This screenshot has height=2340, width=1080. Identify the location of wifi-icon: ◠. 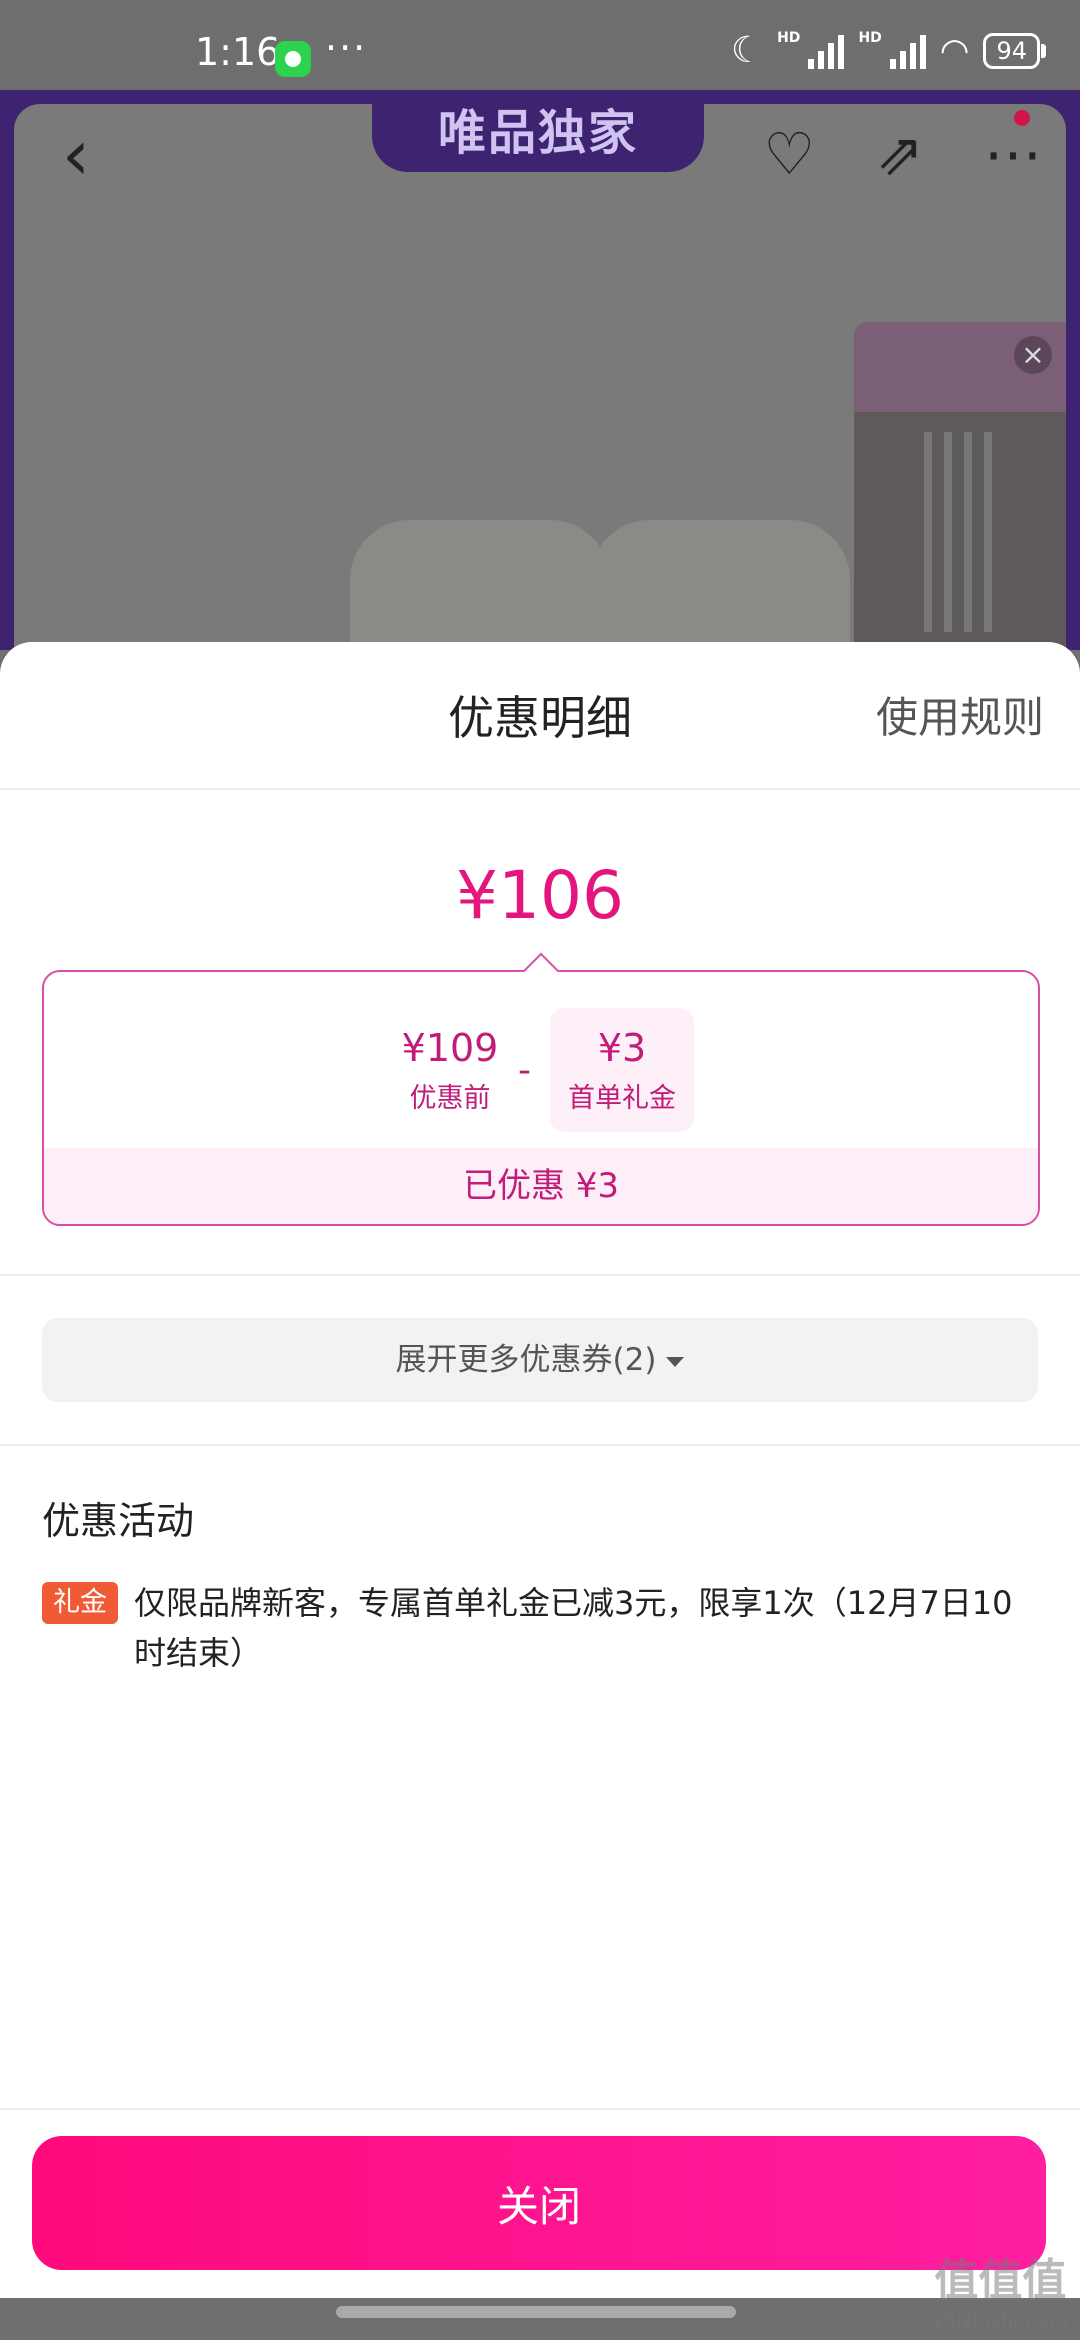
(954, 50).